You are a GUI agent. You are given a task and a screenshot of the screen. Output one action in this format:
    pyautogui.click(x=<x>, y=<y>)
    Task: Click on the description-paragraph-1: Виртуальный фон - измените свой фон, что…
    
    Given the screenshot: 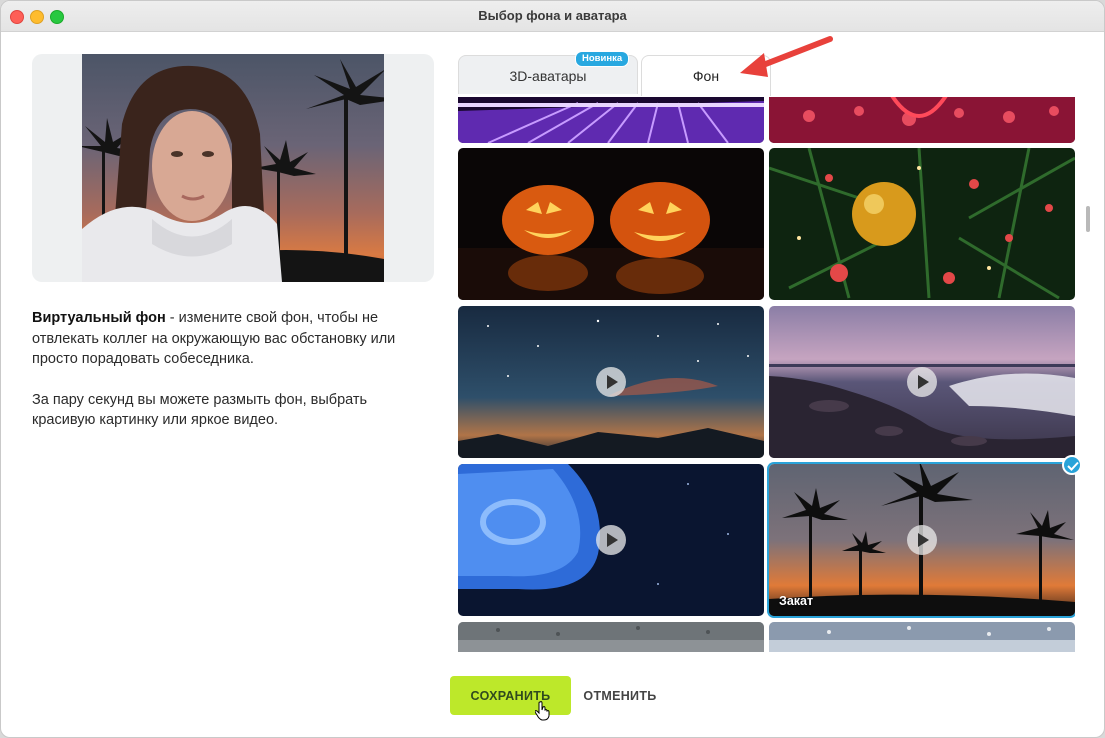 What is the action you would take?
    pyautogui.click(x=232, y=339)
    